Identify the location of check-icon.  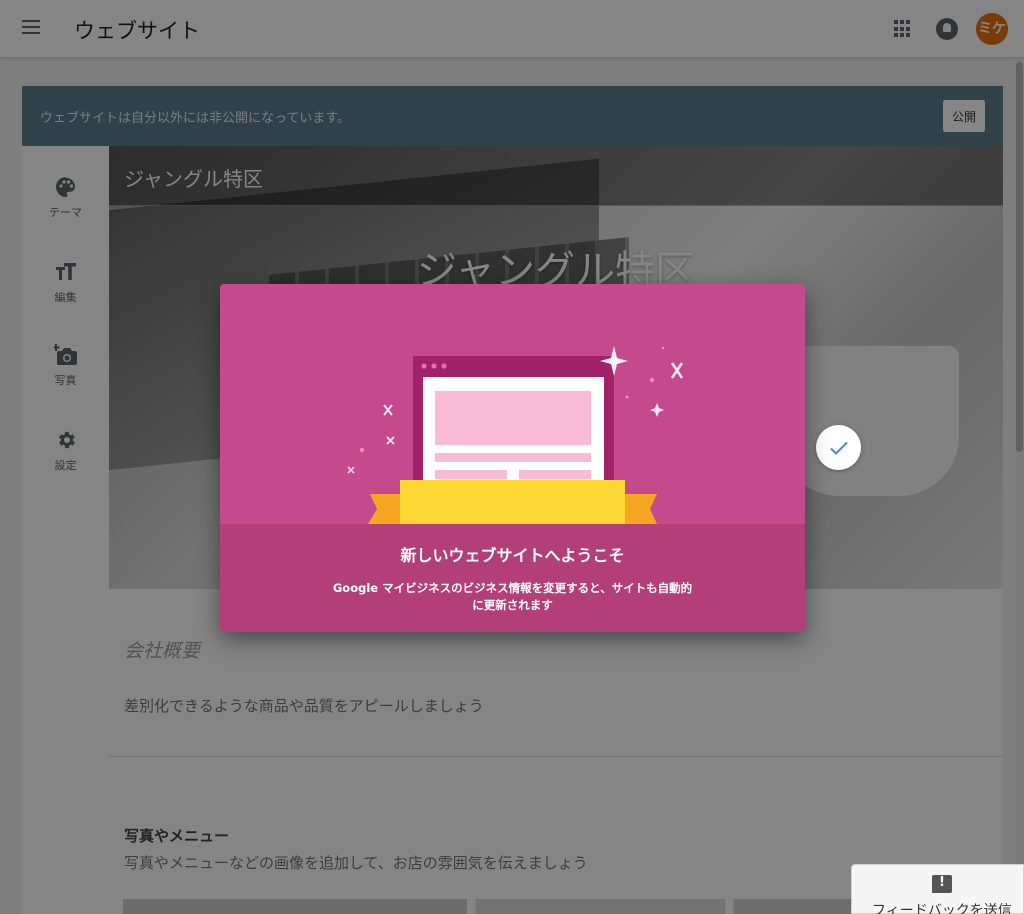
(839, 448).